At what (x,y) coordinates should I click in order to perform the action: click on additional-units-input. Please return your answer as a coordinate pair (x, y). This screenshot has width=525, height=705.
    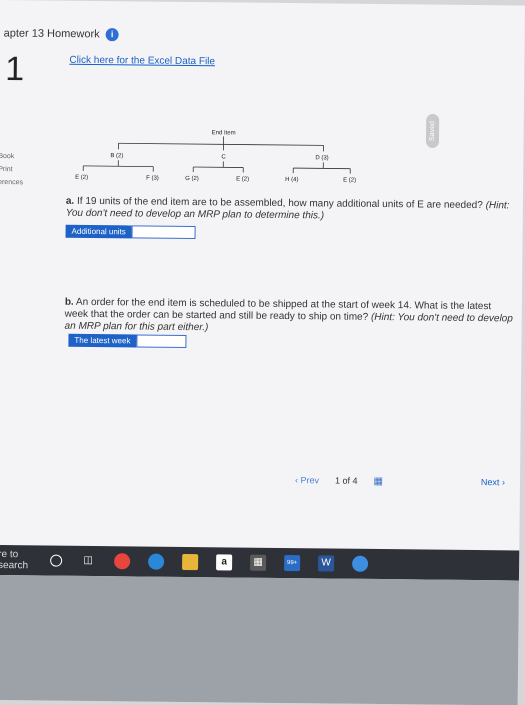
    Looking at the image, I should click on (164, 232).